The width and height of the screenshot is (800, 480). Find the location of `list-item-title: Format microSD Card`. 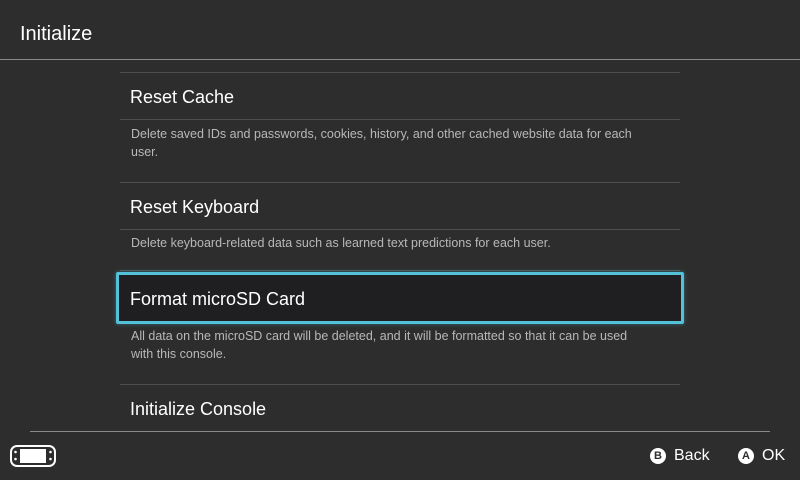

list-item-title: Format microSD Card is located at coordinates (218, 299).